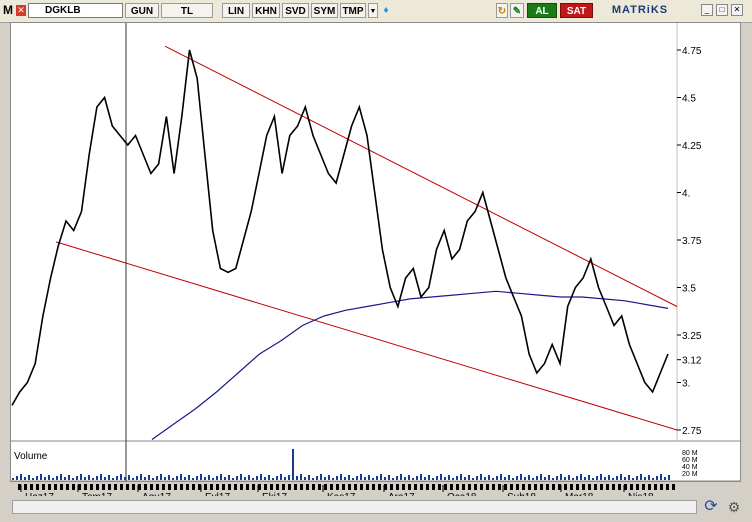 The width and height of the screenshot is (752, 522). What do you see at coordinates (690, 460) in the screenshot?
I see `volume-scale-label: 60 M` at bounding box center [690, 460].